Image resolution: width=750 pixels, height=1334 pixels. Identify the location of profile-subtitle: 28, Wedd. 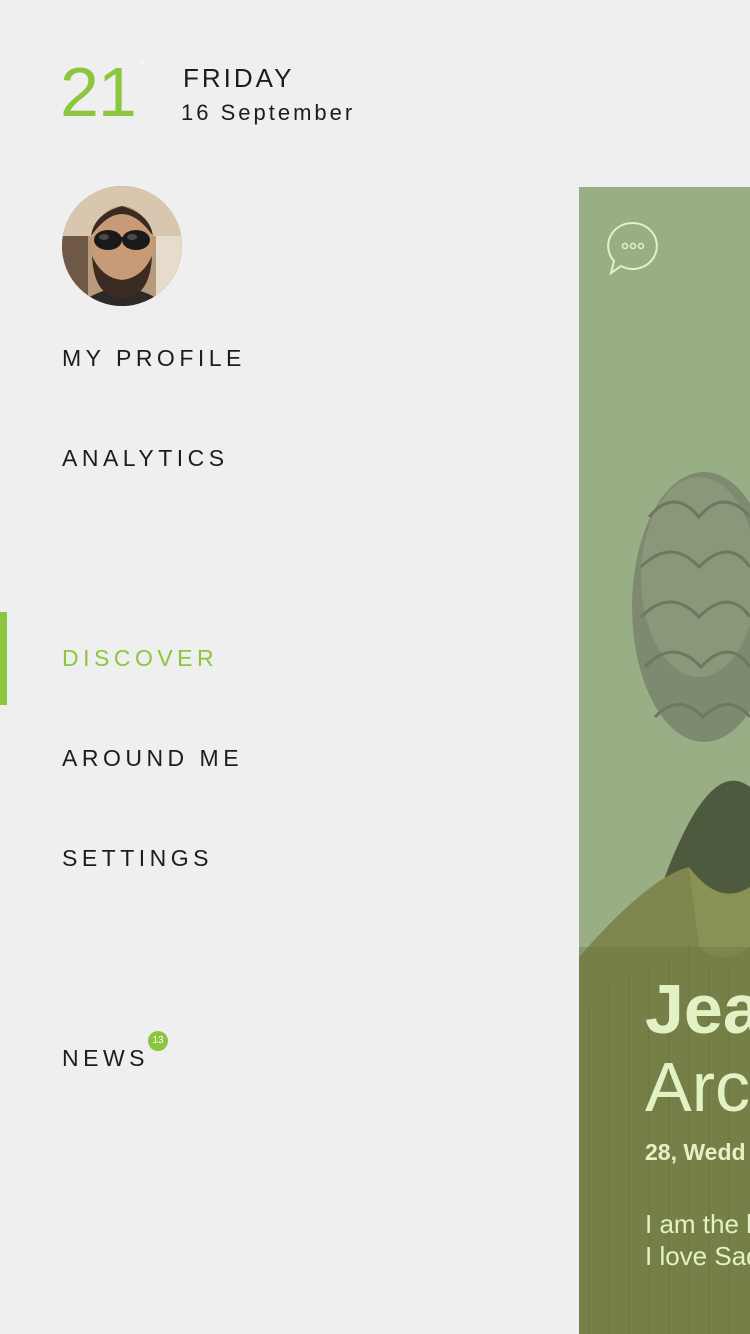
(695, 1152).